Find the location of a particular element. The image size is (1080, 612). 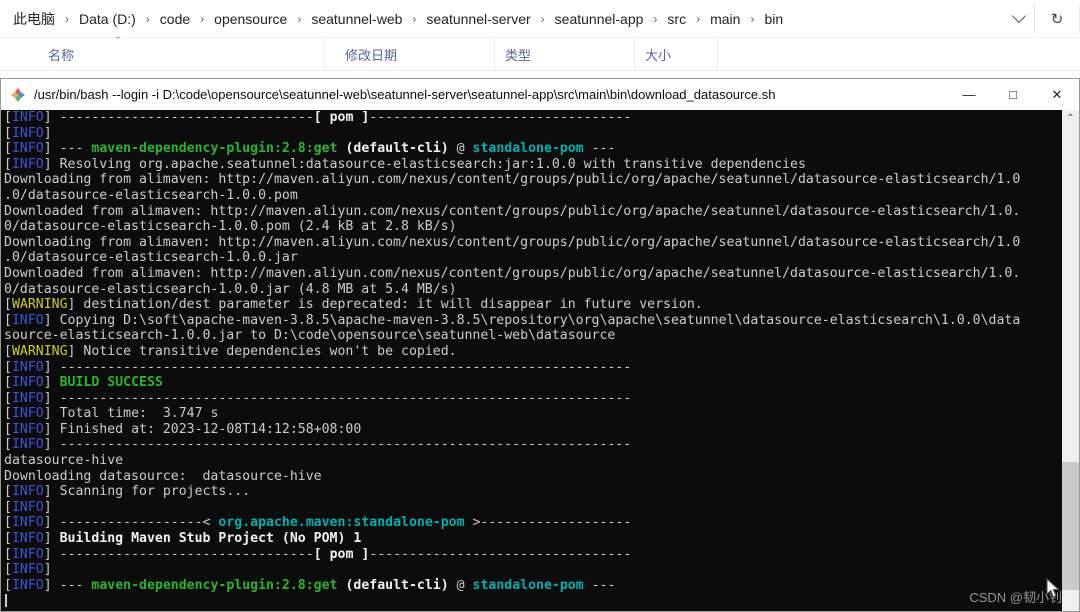

refresh-button: ↻ is located at coordinates (1057, 18).